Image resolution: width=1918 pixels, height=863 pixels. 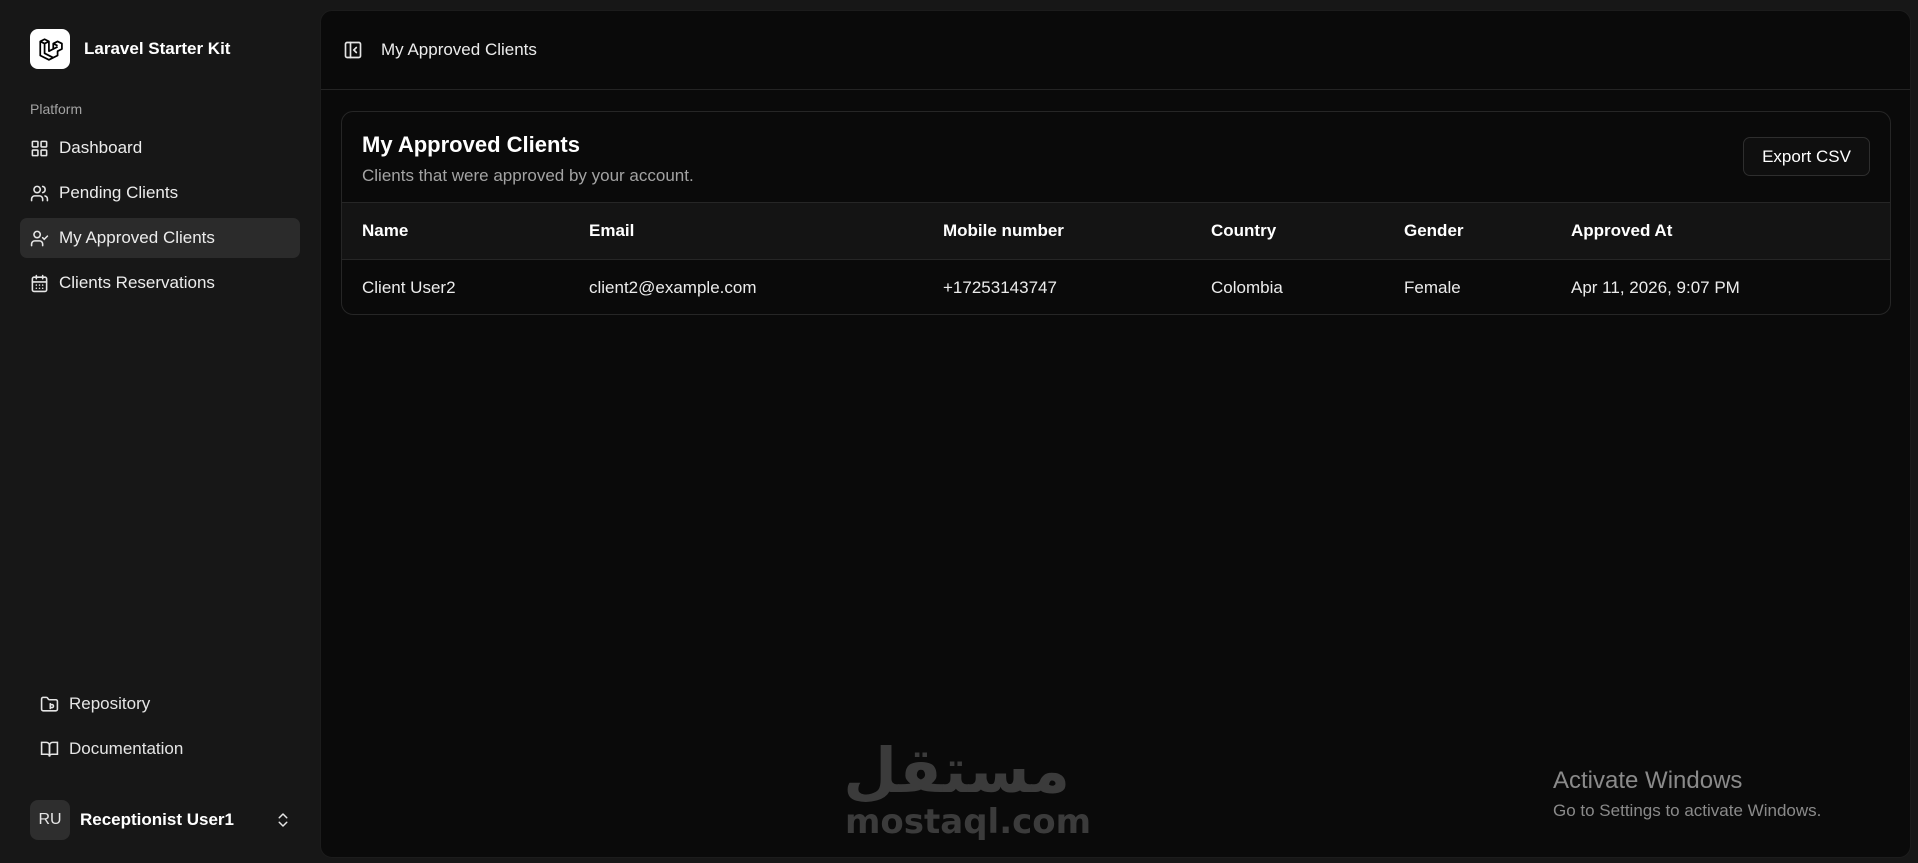 I want to click on sidebar-item-label: Pending Clients, so click(x=119, y=192).